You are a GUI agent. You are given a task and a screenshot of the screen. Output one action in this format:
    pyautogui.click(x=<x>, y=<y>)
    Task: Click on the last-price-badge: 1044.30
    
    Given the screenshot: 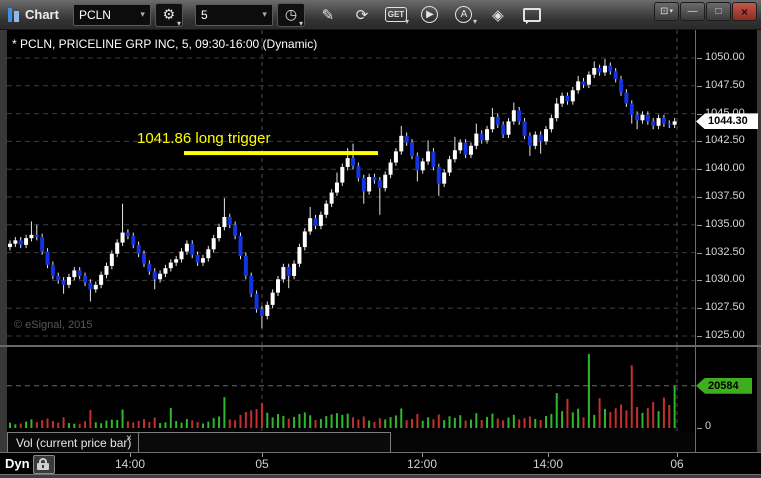 What is the action you would take?
    pyautogui.click(x=727, y=121)
    